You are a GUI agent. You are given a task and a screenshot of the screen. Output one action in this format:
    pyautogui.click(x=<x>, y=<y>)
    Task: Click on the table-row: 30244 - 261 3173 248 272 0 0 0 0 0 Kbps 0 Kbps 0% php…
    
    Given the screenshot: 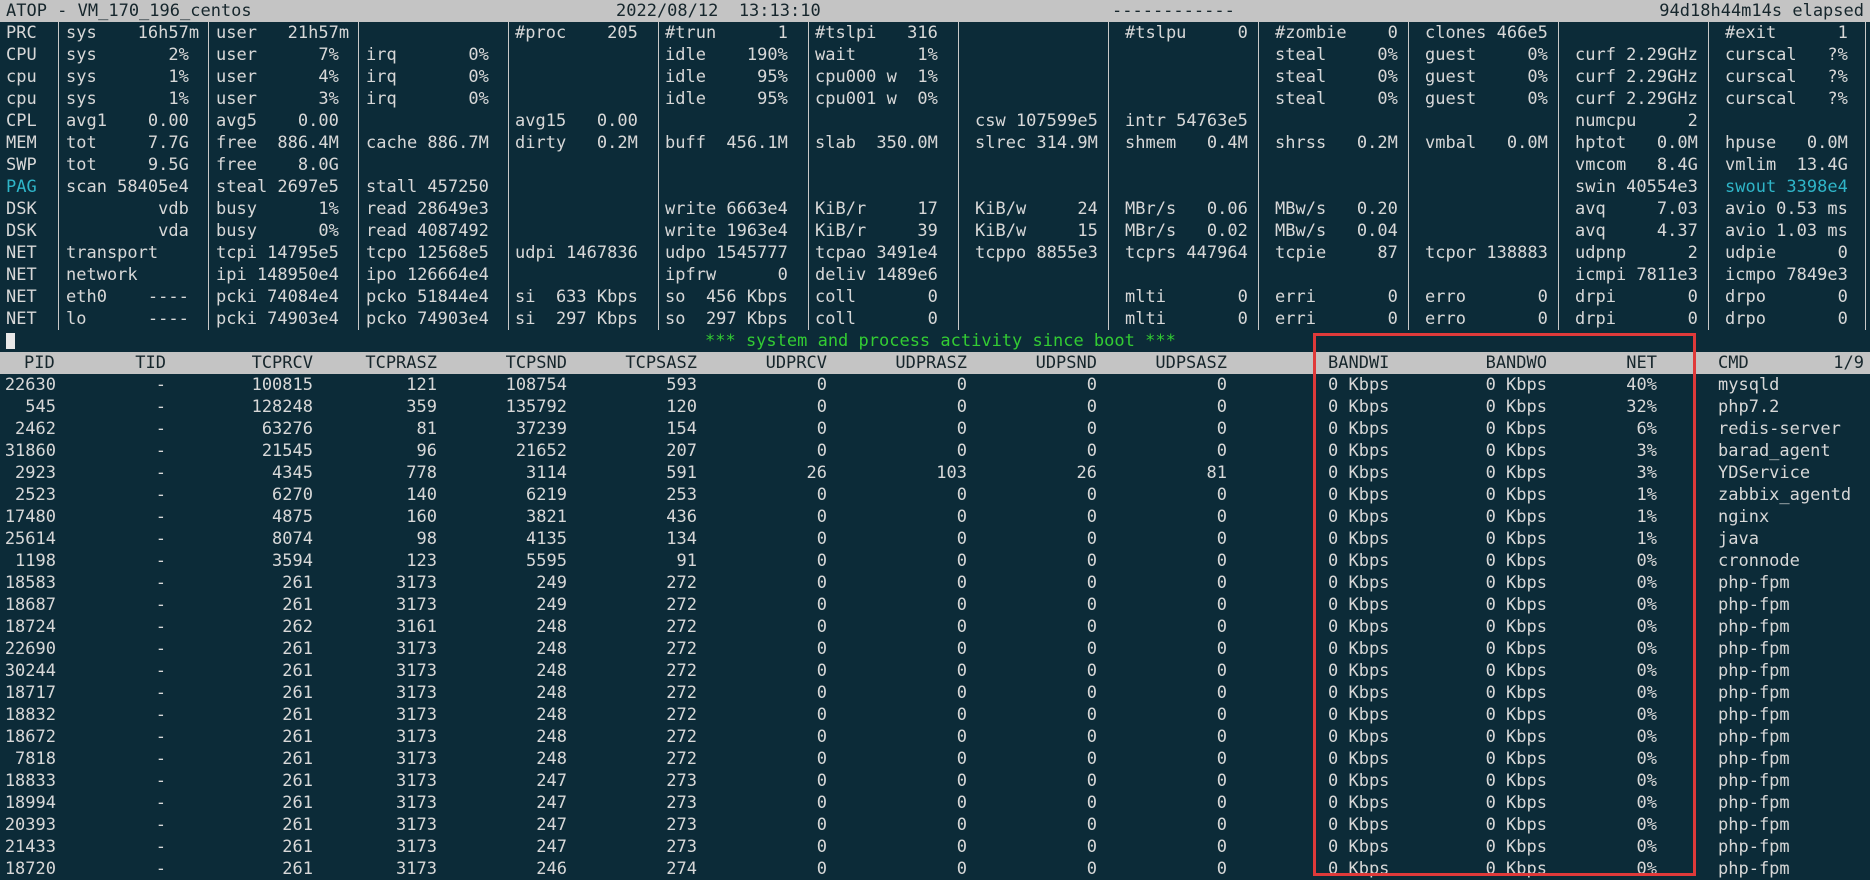 What is the action you would take?
    pyautogui.click(x=935, y=671)
    